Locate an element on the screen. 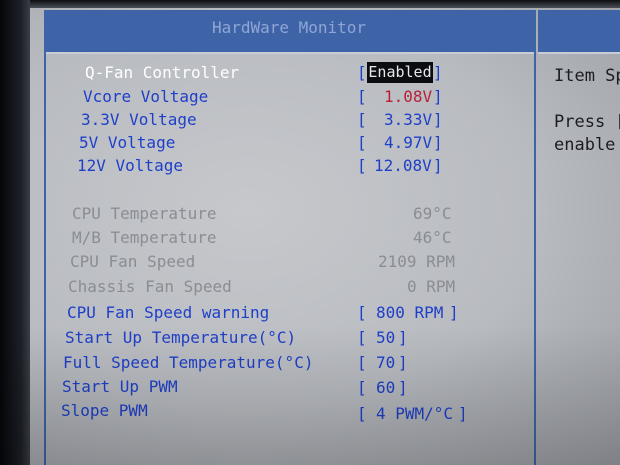 The image size is (620, 465). full-speed-temp-bracket-close: ] is located at coordinates (403, 362).